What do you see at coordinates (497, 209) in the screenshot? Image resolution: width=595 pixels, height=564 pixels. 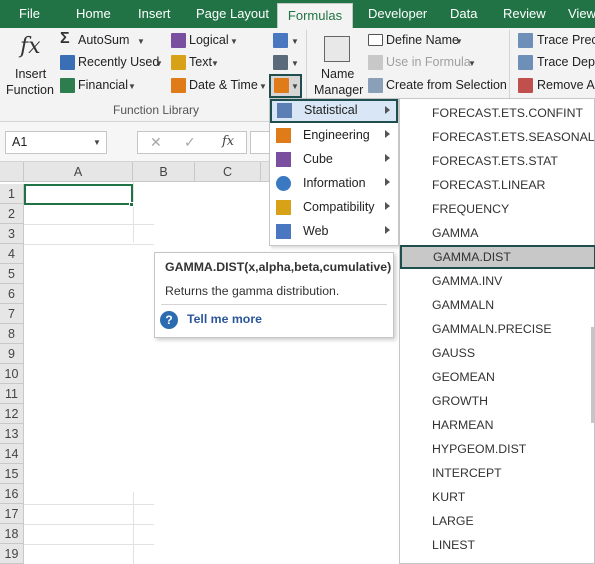 I see `function-item: FREQUENCY` at bounding box center [497, 209].